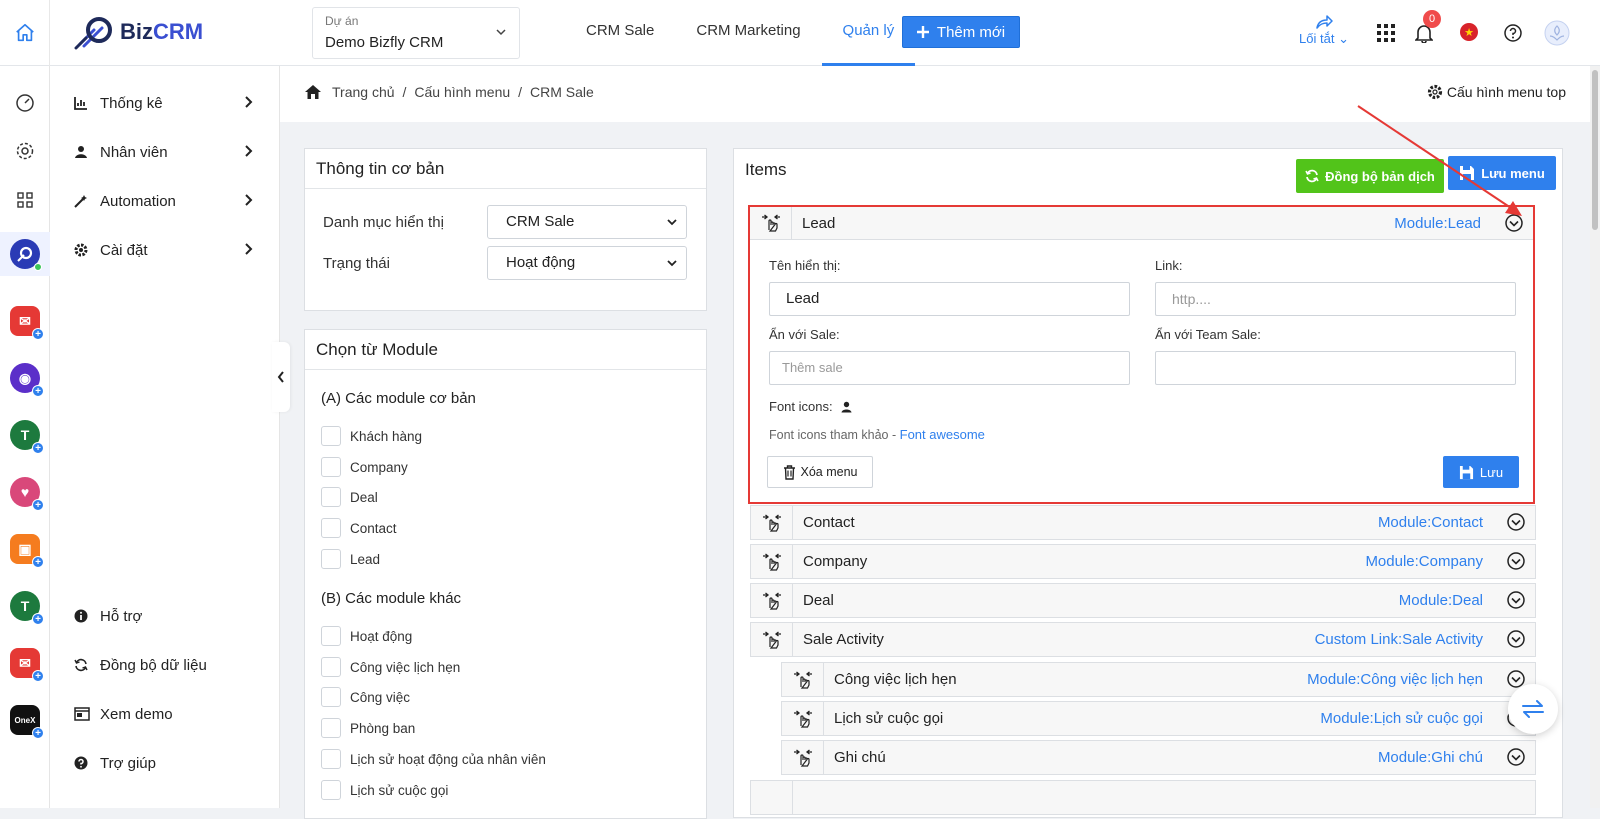 This screenshot has height=819, width=1600. I want to click on menu-item-row: Company Module:Company, so click(1143, 561).